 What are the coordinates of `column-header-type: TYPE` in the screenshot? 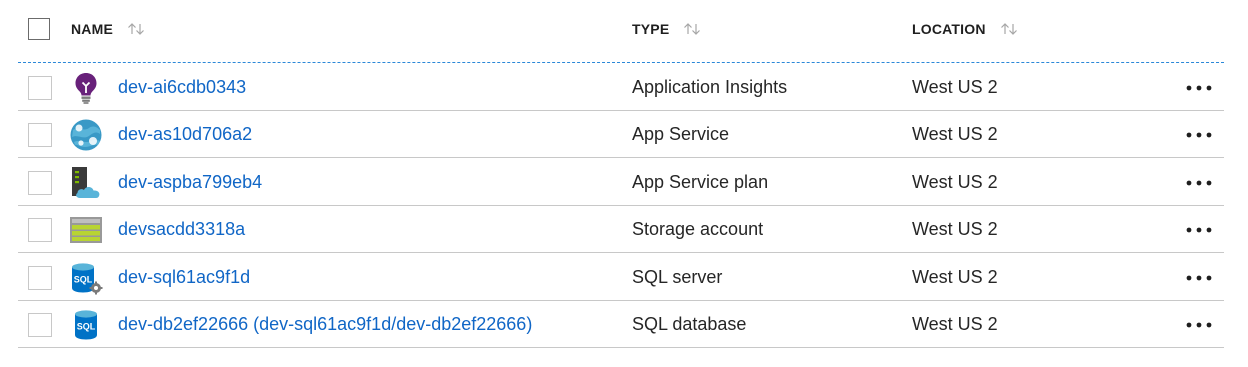 It's located at (666, 29).